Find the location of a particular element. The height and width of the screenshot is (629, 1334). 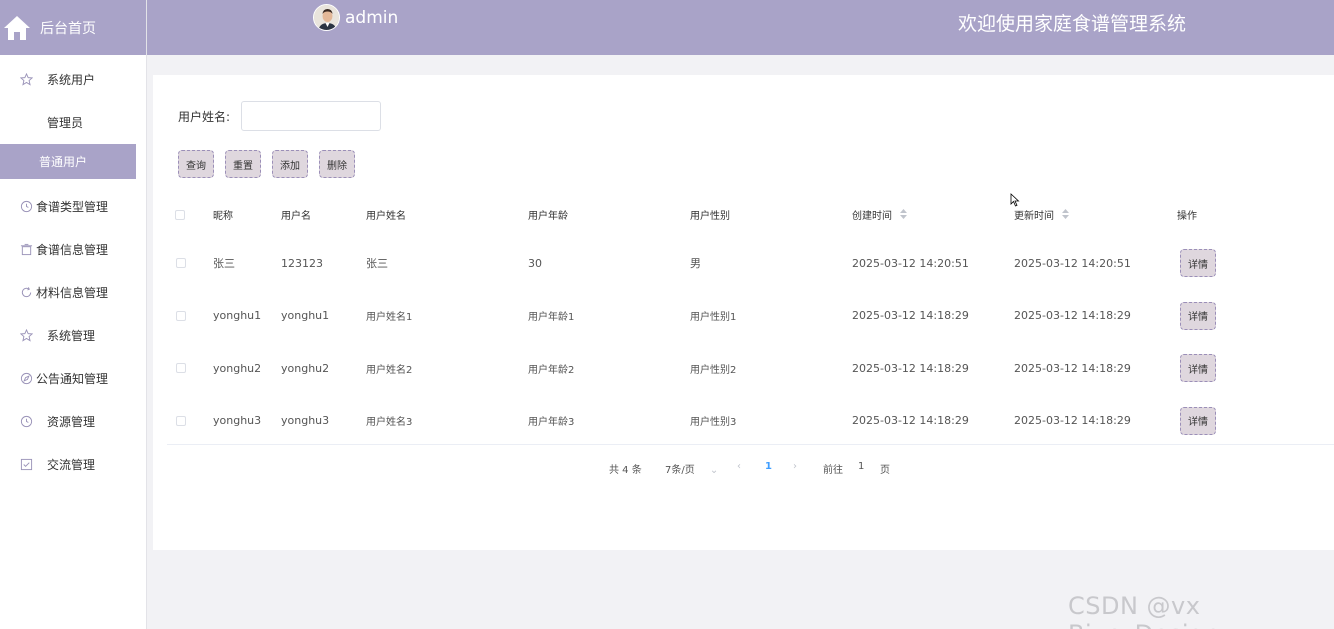

action-buttons: 查询 重置 添加 删除 is located at coordinates (266, 164).